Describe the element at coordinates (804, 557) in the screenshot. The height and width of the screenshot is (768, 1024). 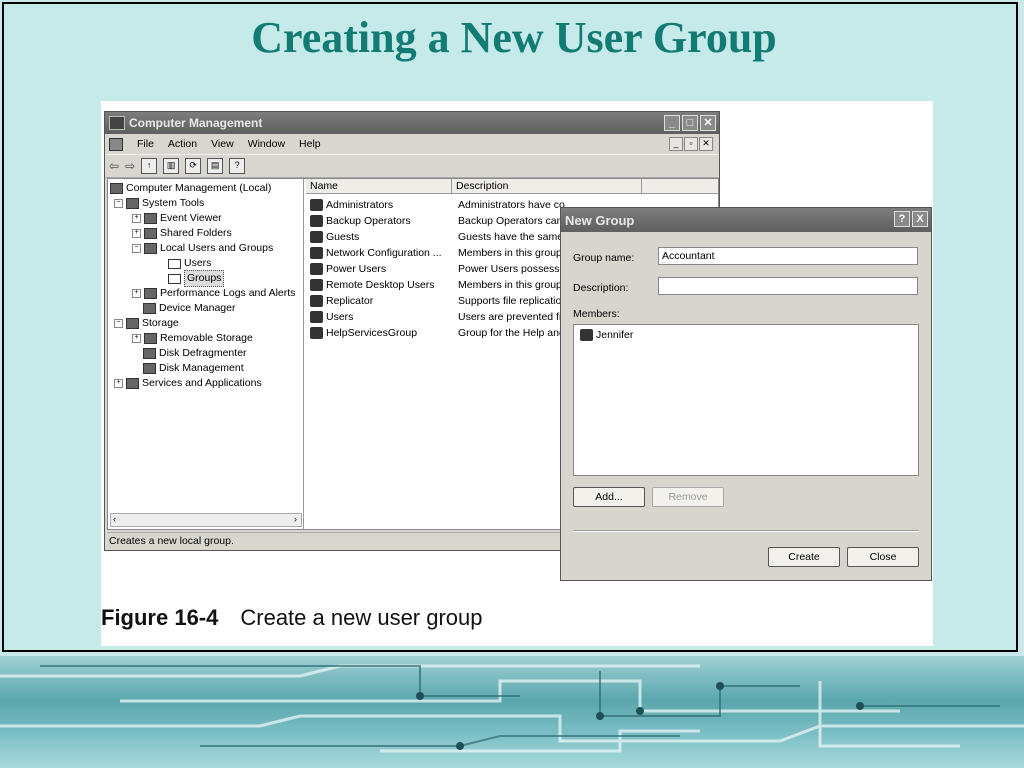
I see `create-button: Create` at that location.